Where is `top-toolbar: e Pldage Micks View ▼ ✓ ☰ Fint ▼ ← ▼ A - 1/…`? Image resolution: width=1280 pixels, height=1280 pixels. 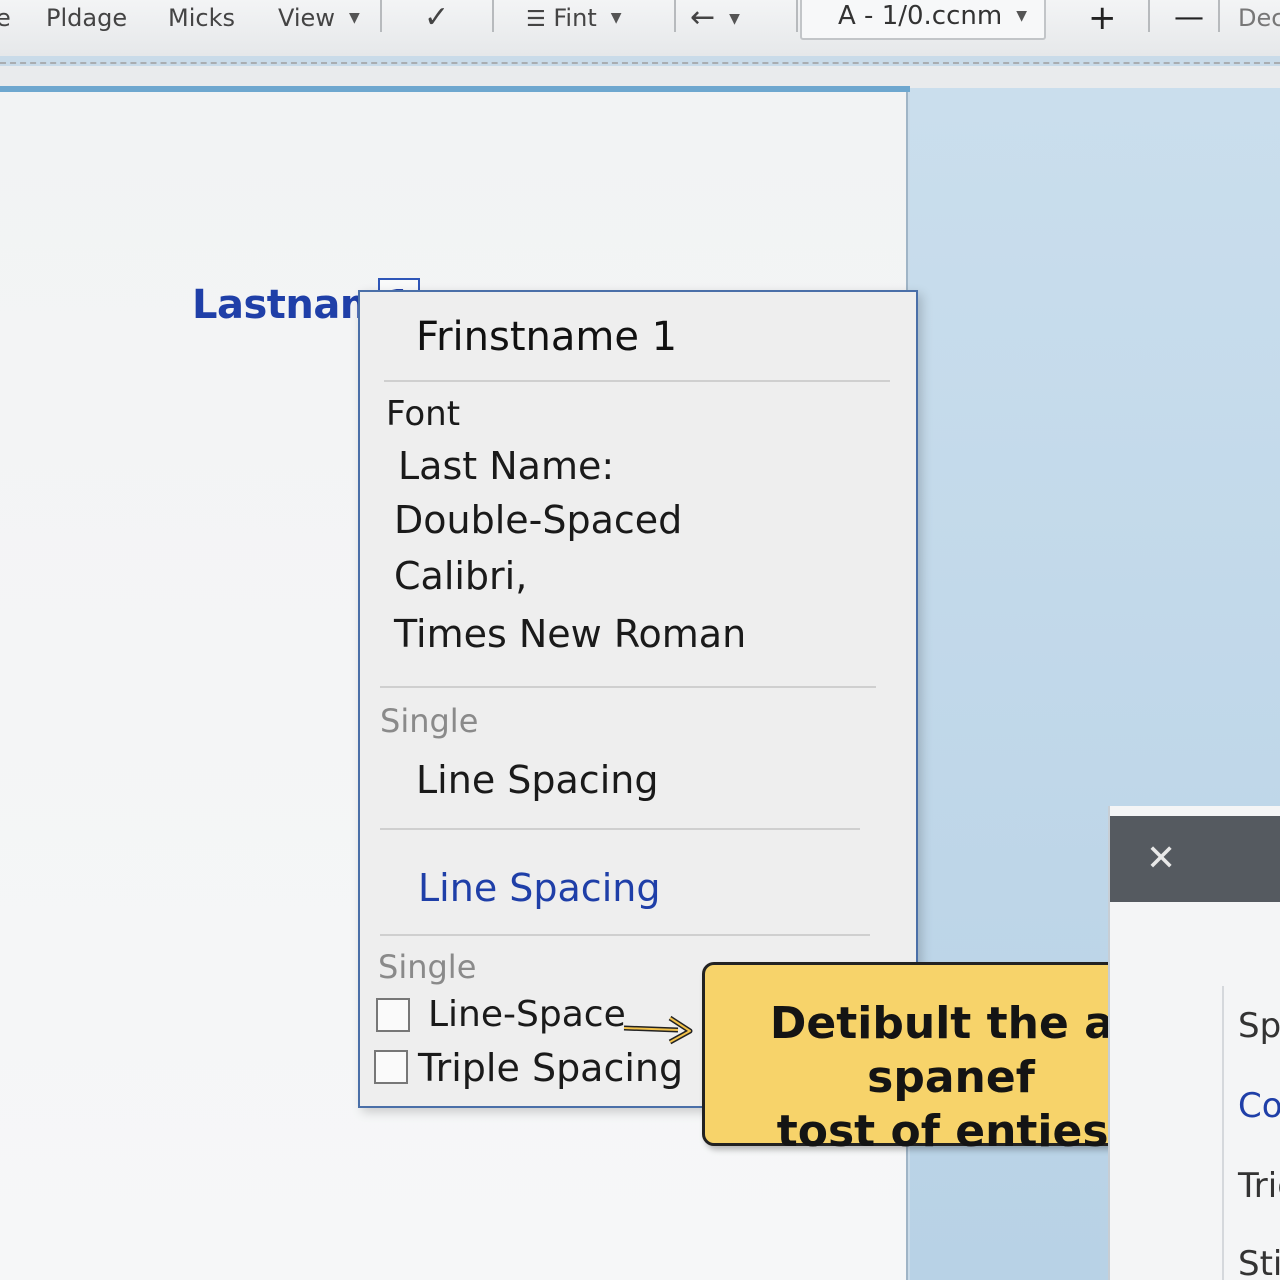
top-toolbar: e Pldage Micks View ▼ ✓ ☰ Fint ▼ ← ▼ A - 1/… is located at coordinates (640, 28).